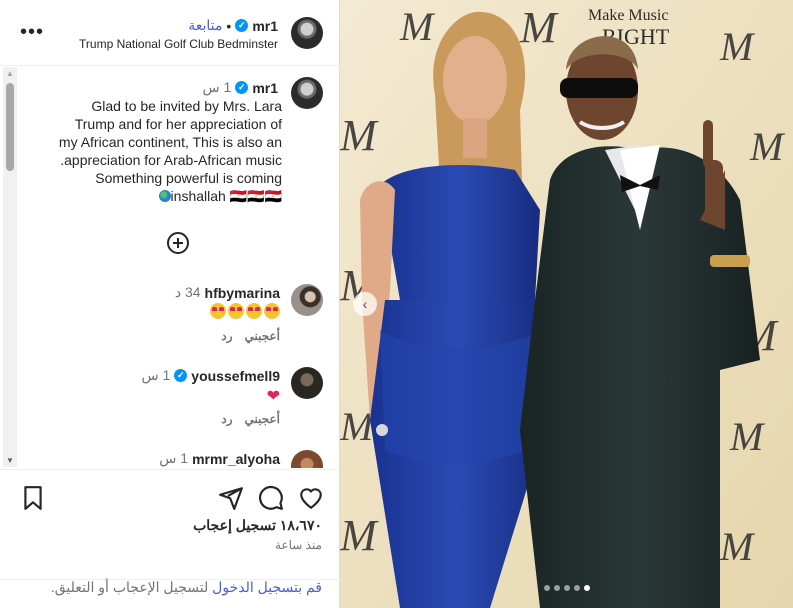  What do you see at coordinates (298, 545) in the screenshot?
I see `post-time: منذ ساعة` at bounding box center [298, 545].